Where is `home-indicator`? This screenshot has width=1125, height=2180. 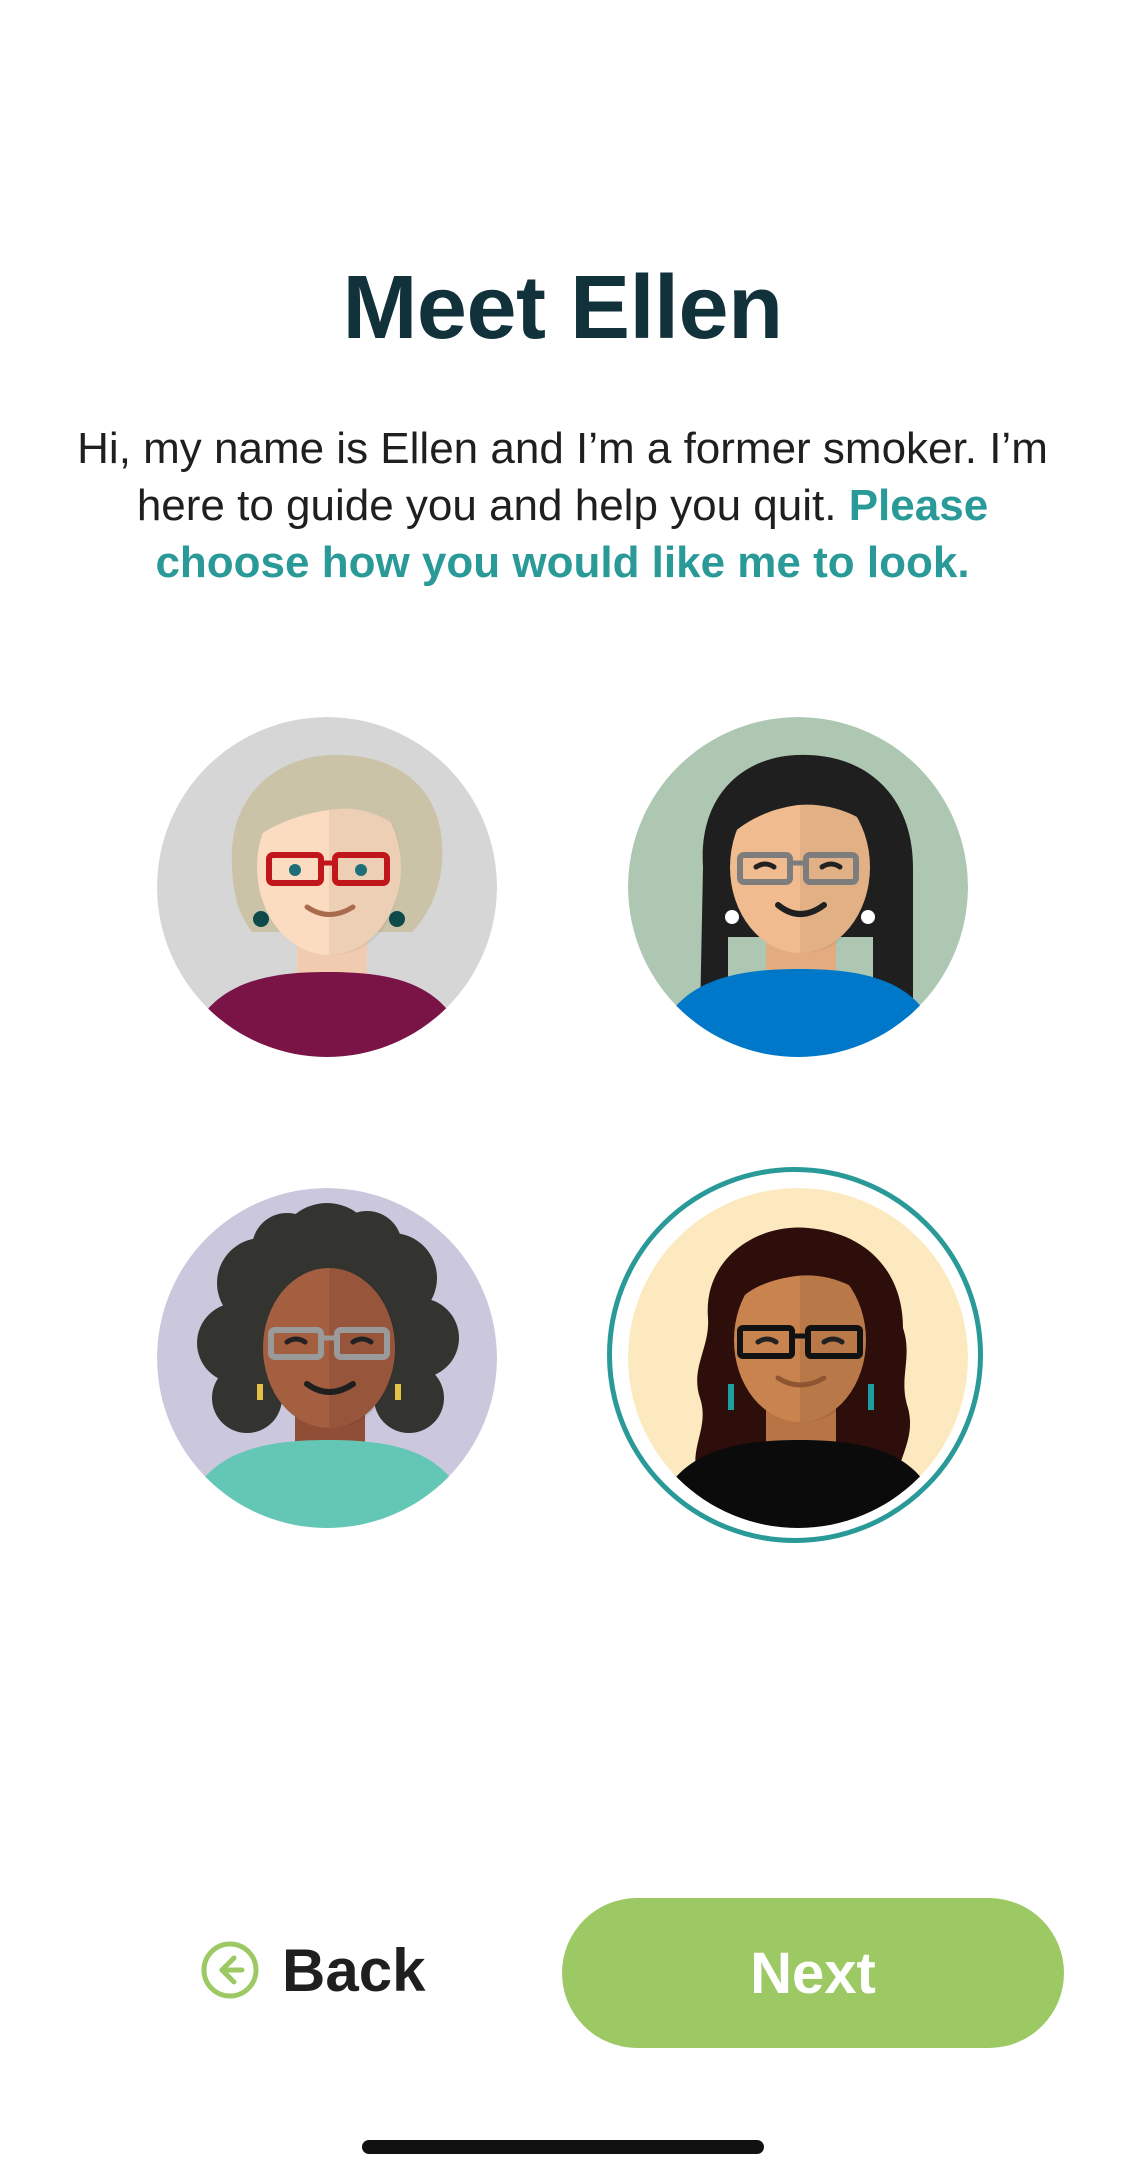 home-indicator is located at coordinates (563, 2147).